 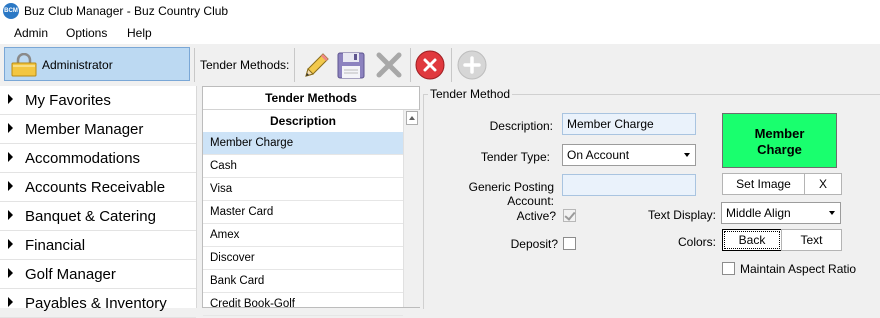 What do you see at coordinates (303, 258) in the screenshot?
I see `table-row: Discover` at bounding box center [303, 258].